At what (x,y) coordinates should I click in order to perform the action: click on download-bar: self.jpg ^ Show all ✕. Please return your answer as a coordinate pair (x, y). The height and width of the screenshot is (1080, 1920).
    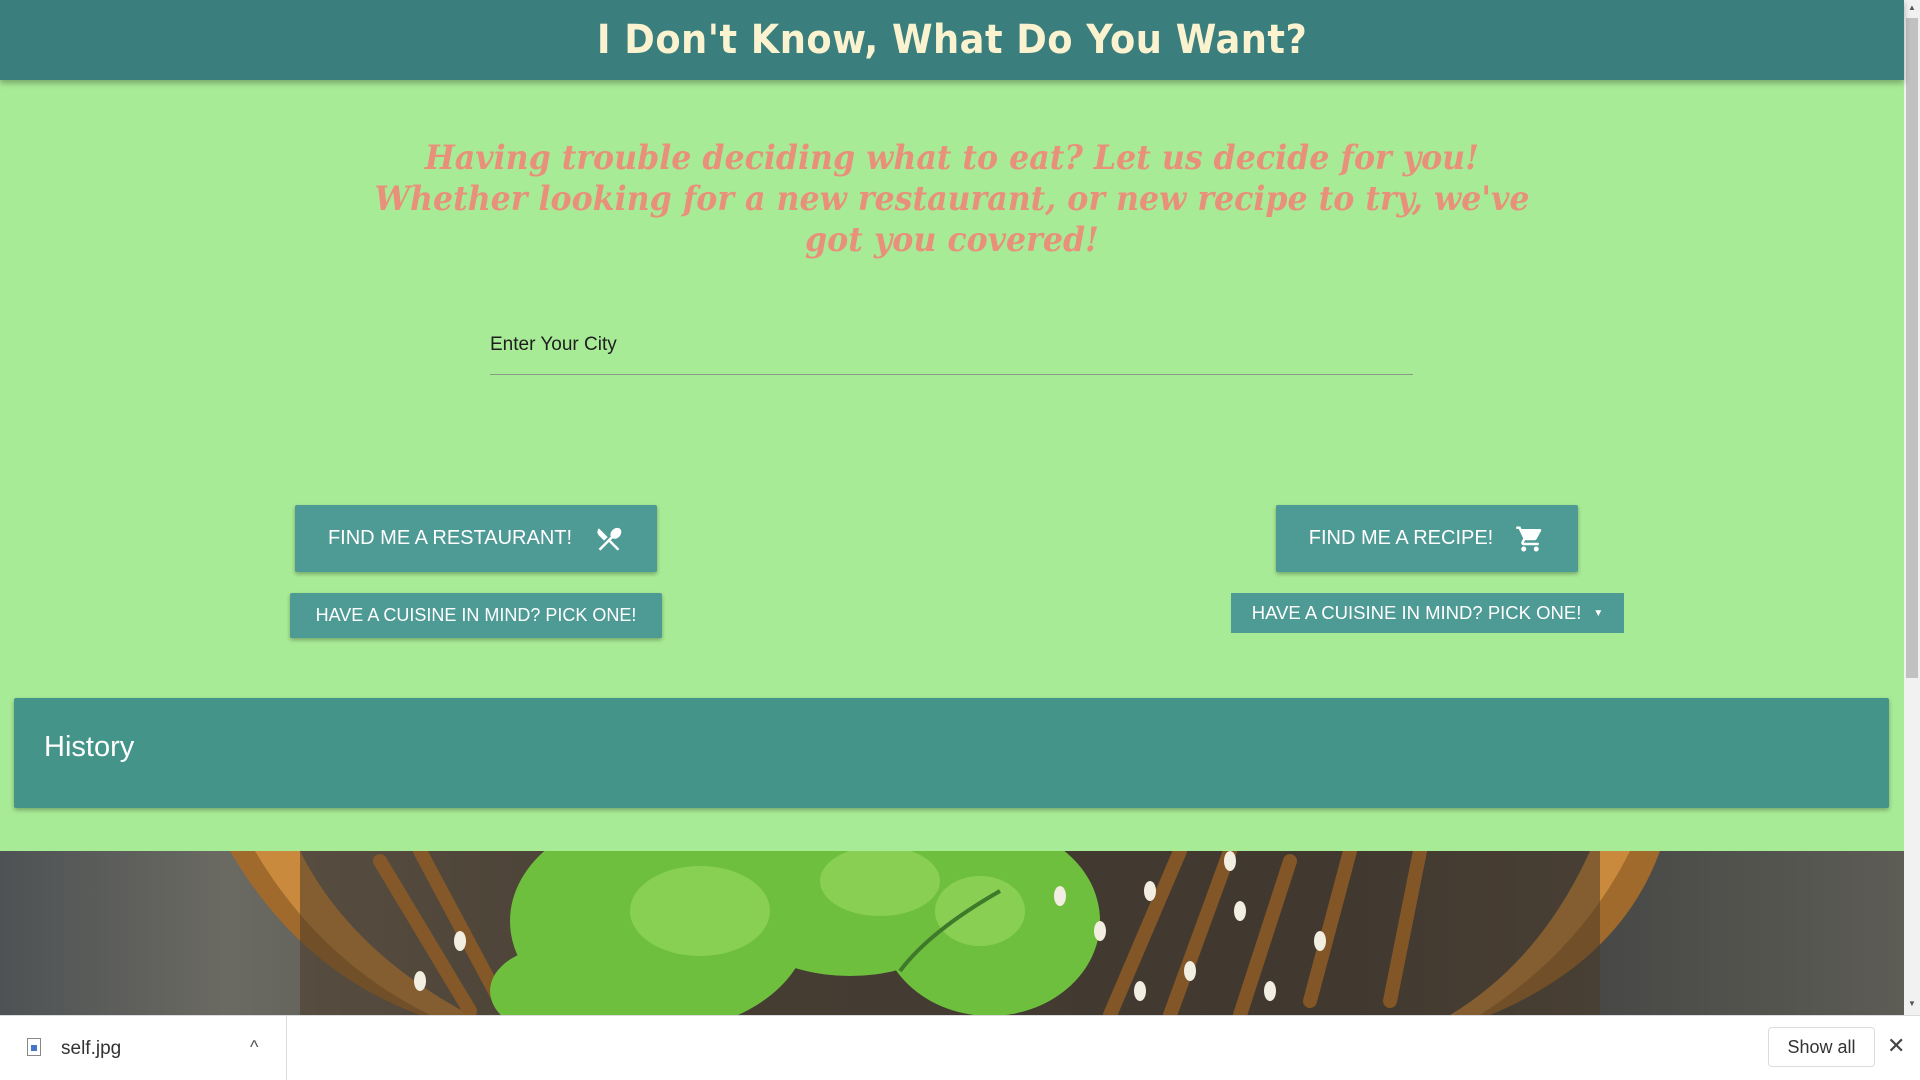
    Looking at the image, I should click on (960, 1047).